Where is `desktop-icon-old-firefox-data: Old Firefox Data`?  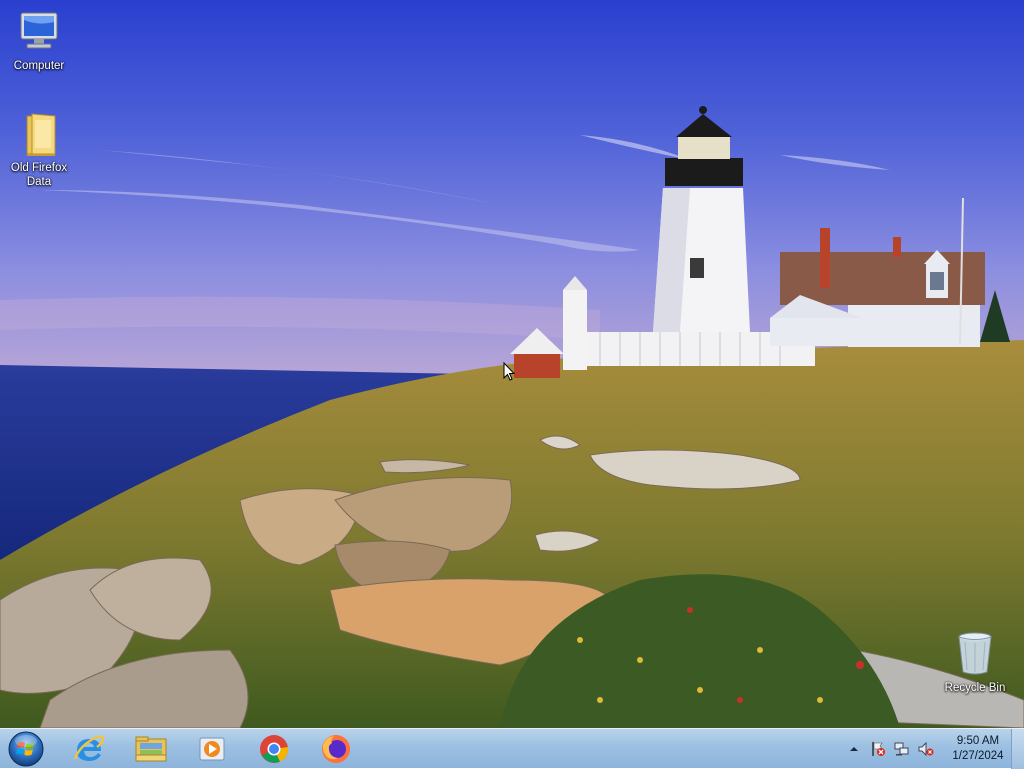 desktop-icon-old-firefox-data: Old Firefox Data is located at coordinates (39, 149).